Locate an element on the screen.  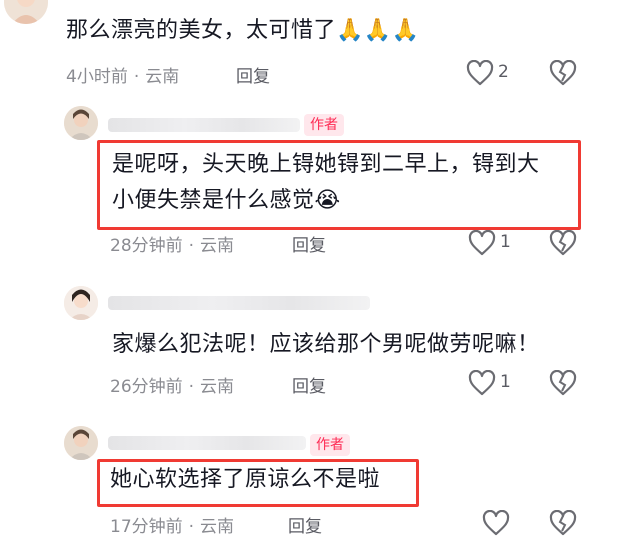
comment-meta: 17分钟前 · 云南 is located at coordinates (172, 524).